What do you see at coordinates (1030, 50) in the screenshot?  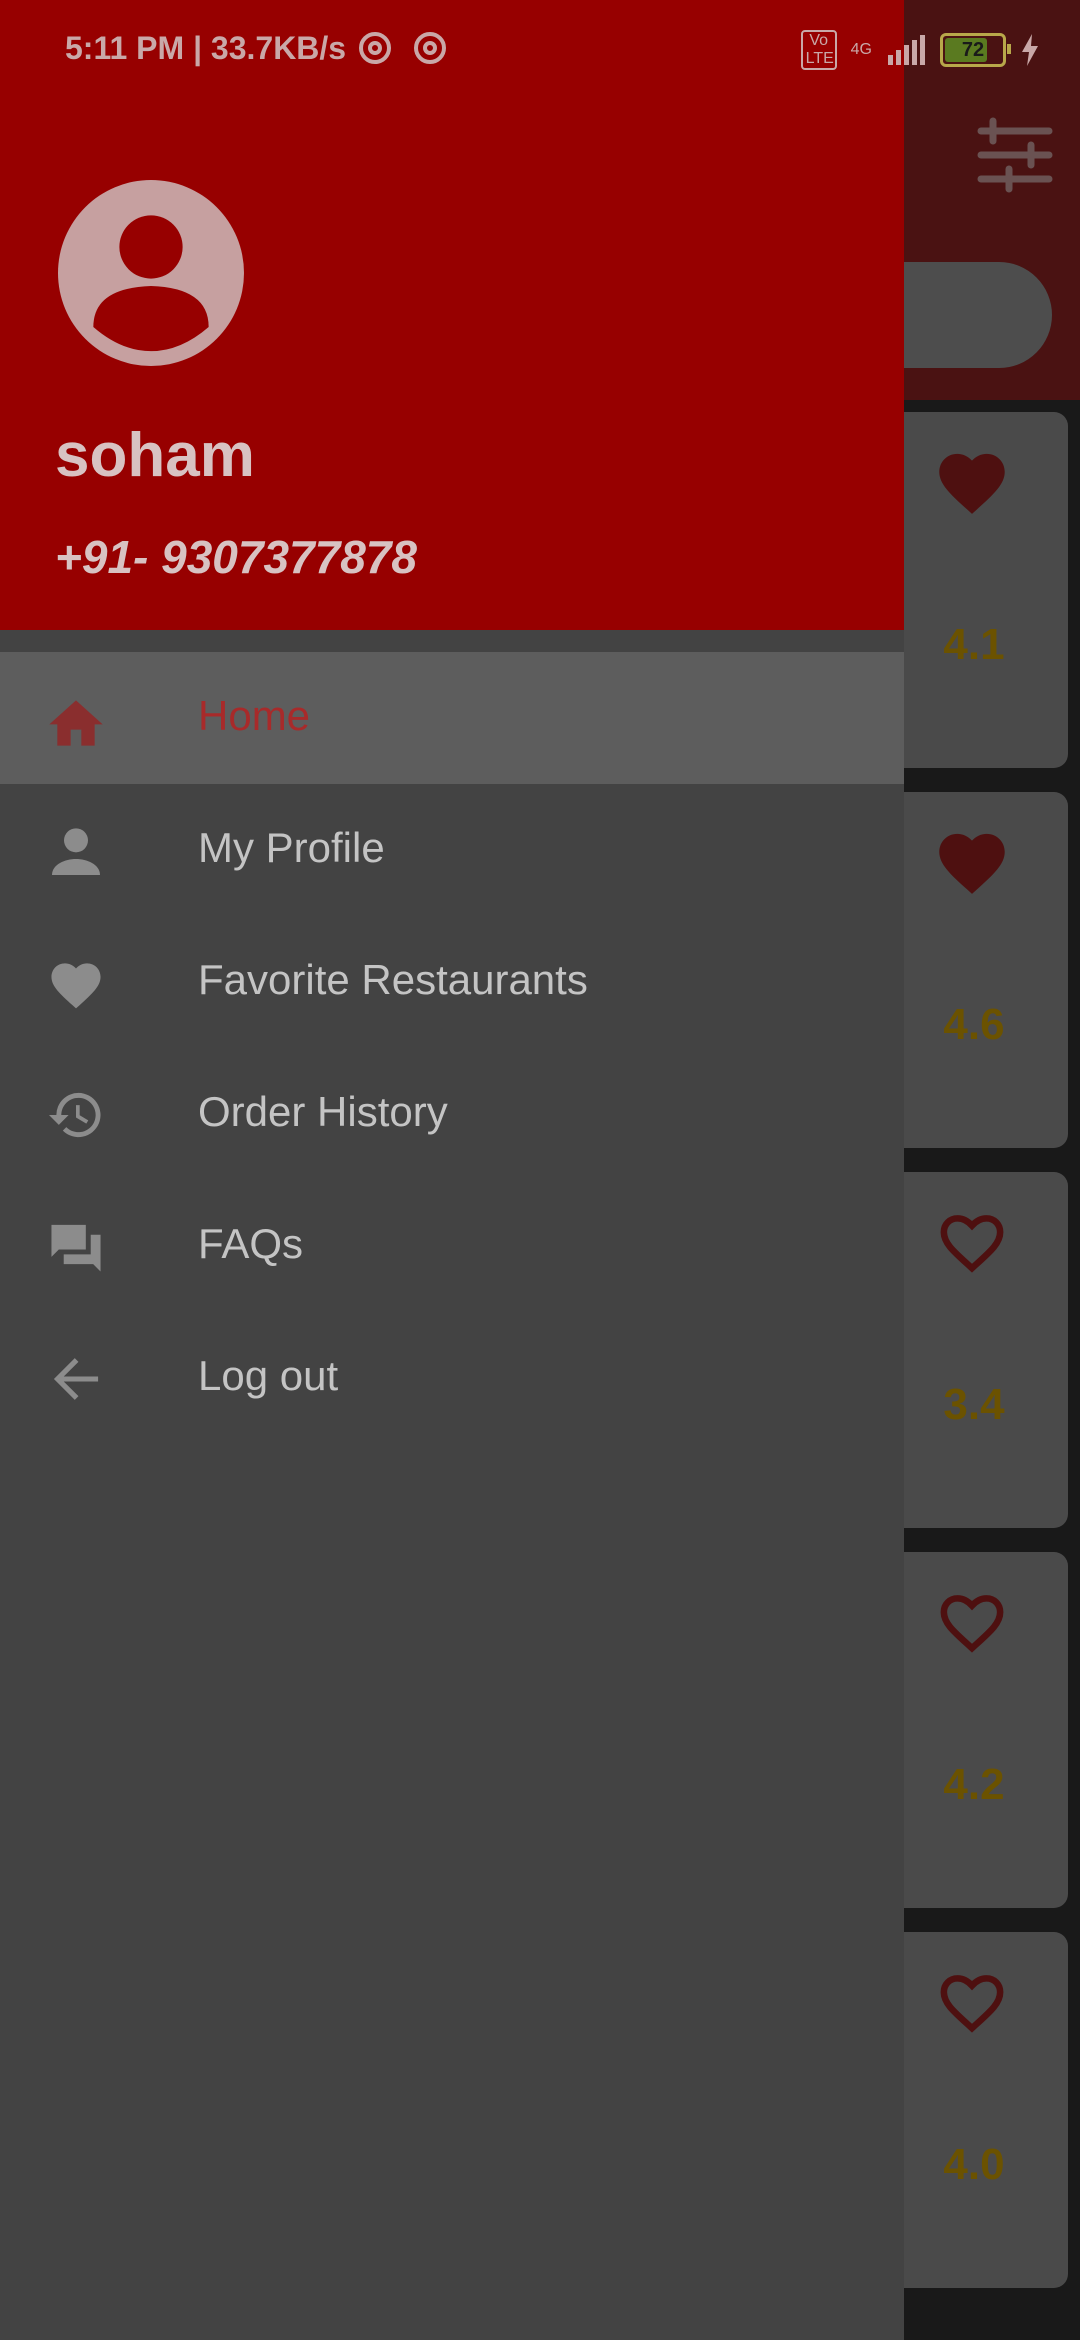 I see `charging-icon` at bounding box center [1030, 50].